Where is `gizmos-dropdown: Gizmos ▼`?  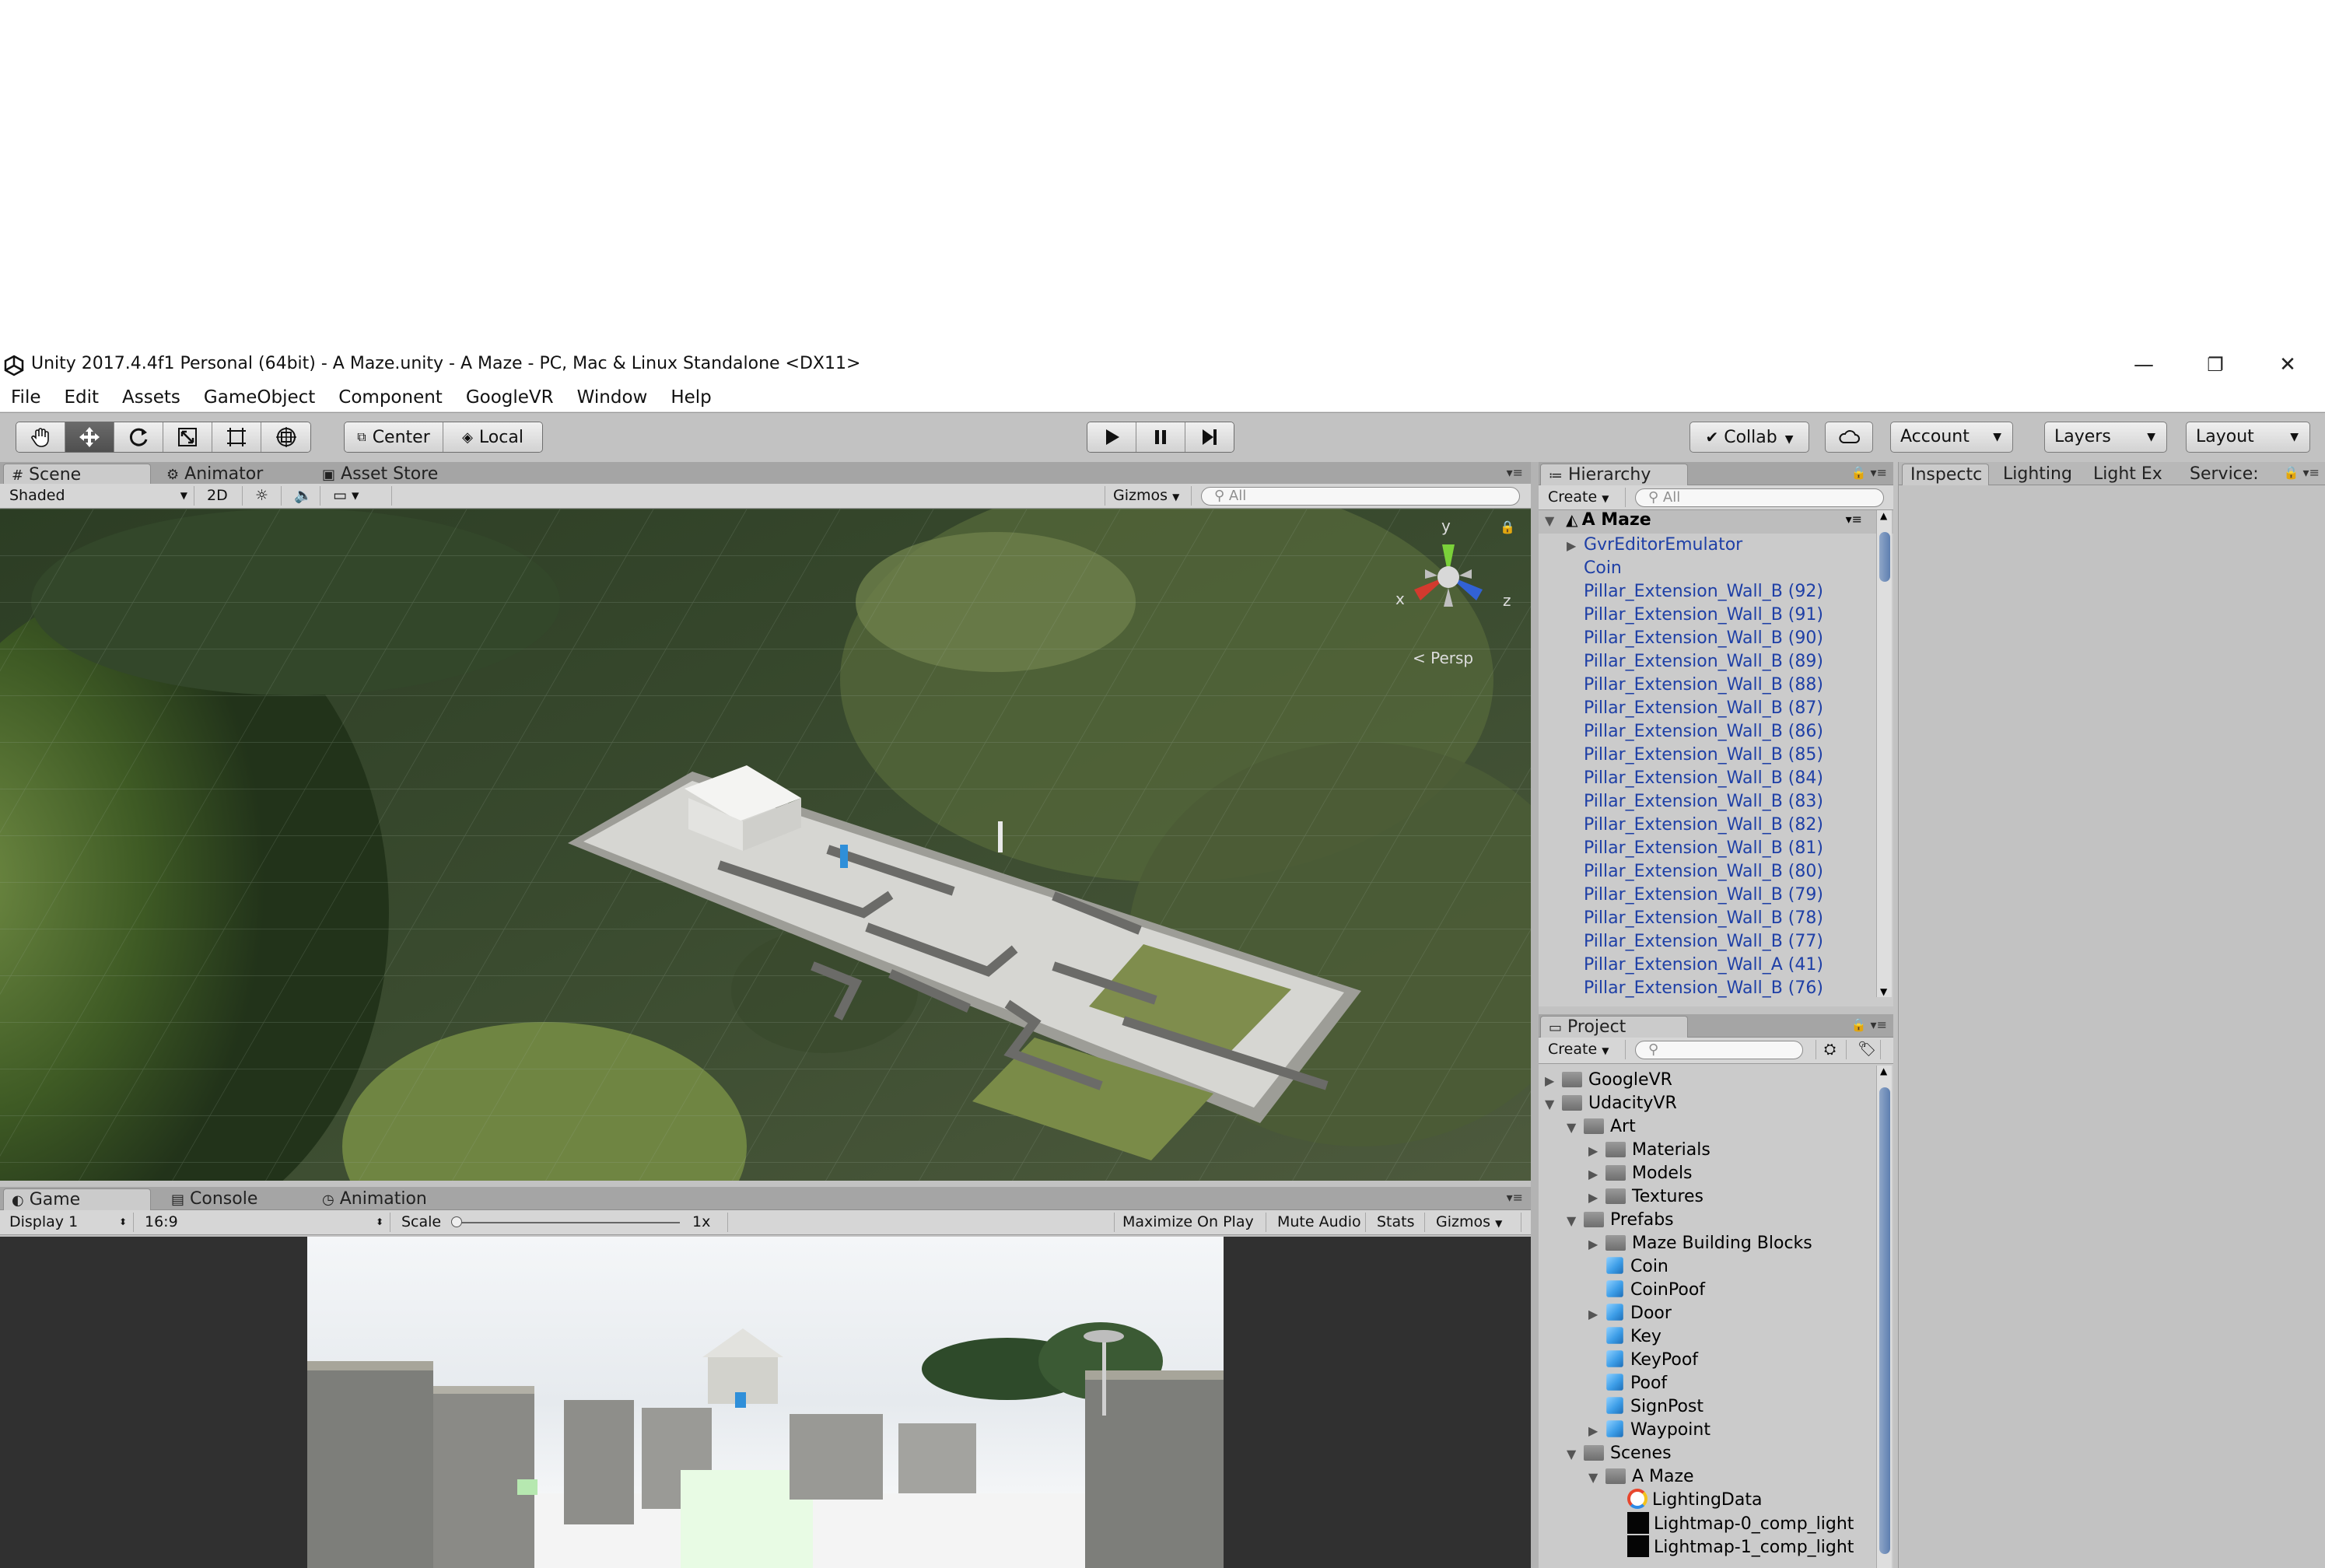
gizmos-dropdown: Gizmos ▼ is located at coordinates (1148, 496).